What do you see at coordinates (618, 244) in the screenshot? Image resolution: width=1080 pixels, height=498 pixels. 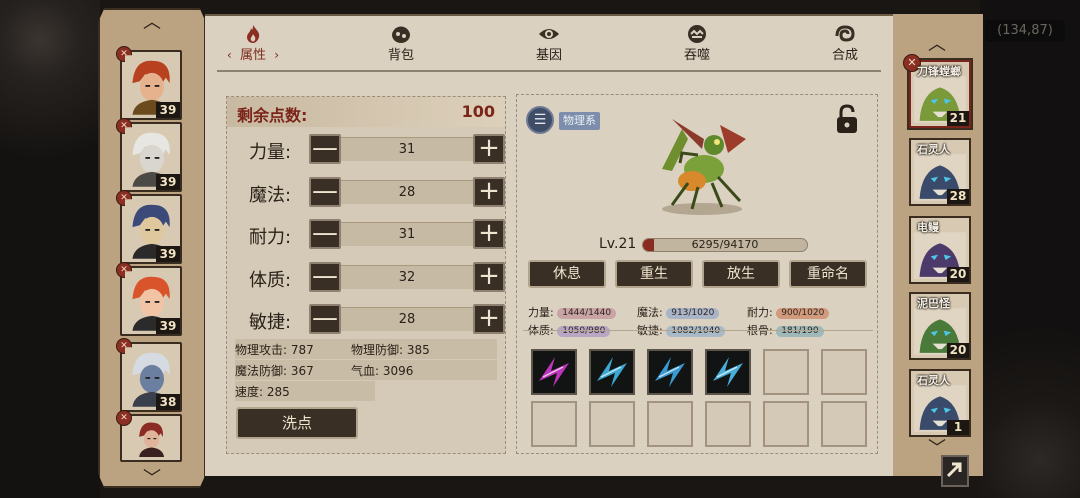 I see `monster-level: Lv.21` at bounding box center [618, 244].